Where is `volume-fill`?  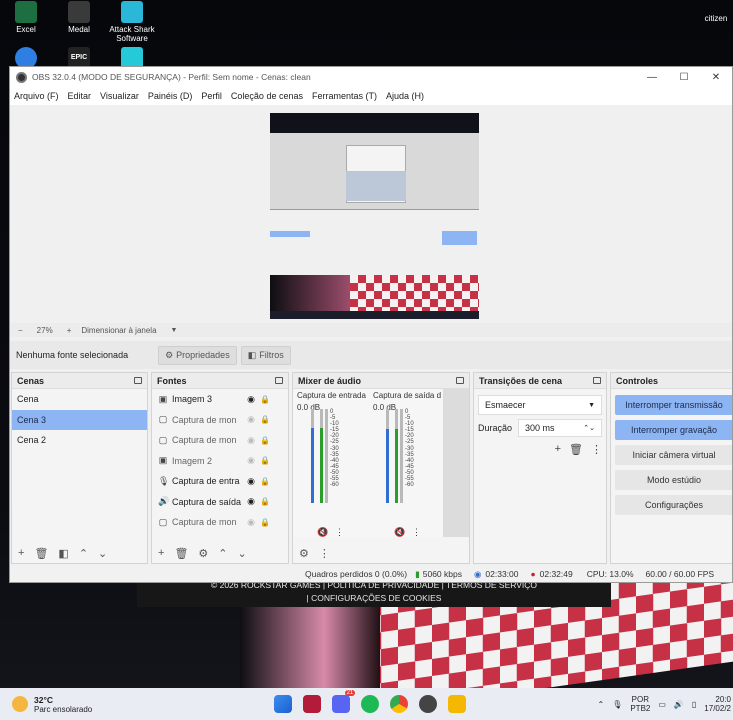 volume-fill is located at coordinates (396, 466).